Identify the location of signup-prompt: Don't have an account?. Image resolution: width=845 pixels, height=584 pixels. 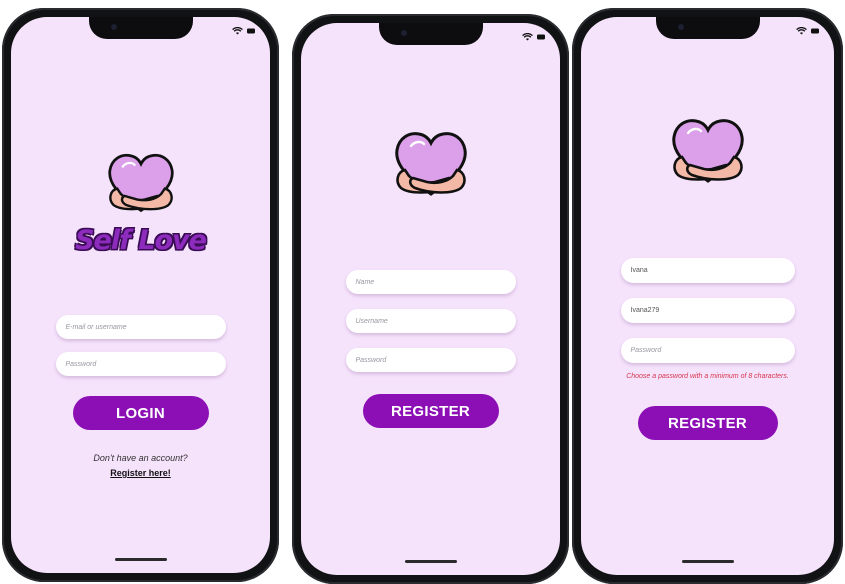
(140, 458).